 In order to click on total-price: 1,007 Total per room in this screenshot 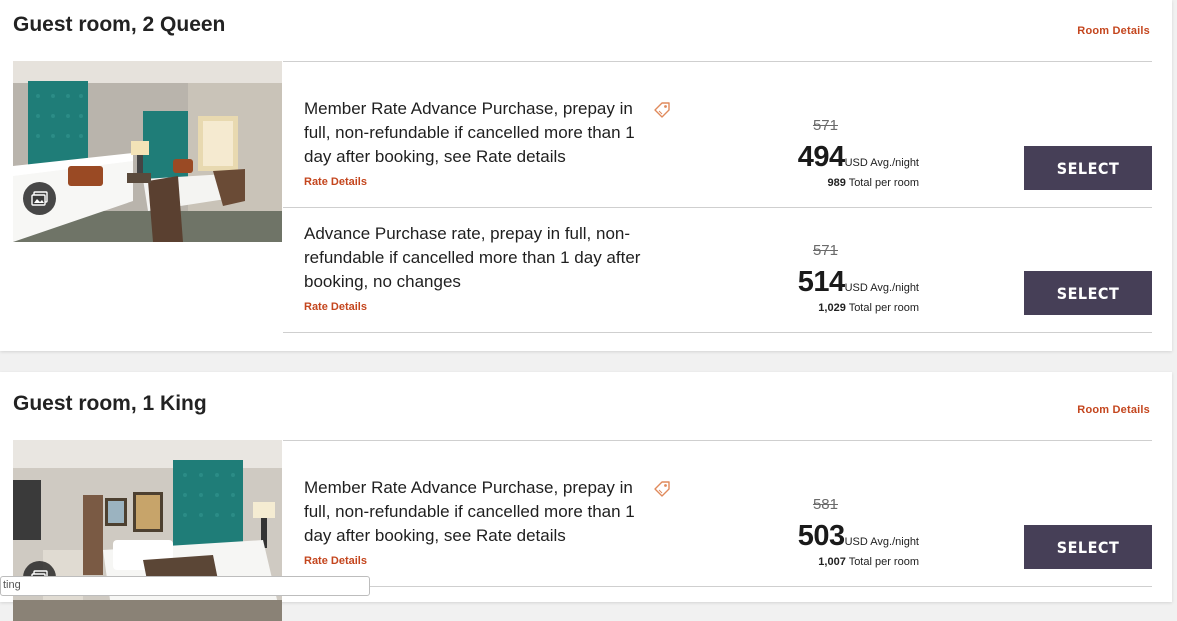, I will do `click(868, 562)`.